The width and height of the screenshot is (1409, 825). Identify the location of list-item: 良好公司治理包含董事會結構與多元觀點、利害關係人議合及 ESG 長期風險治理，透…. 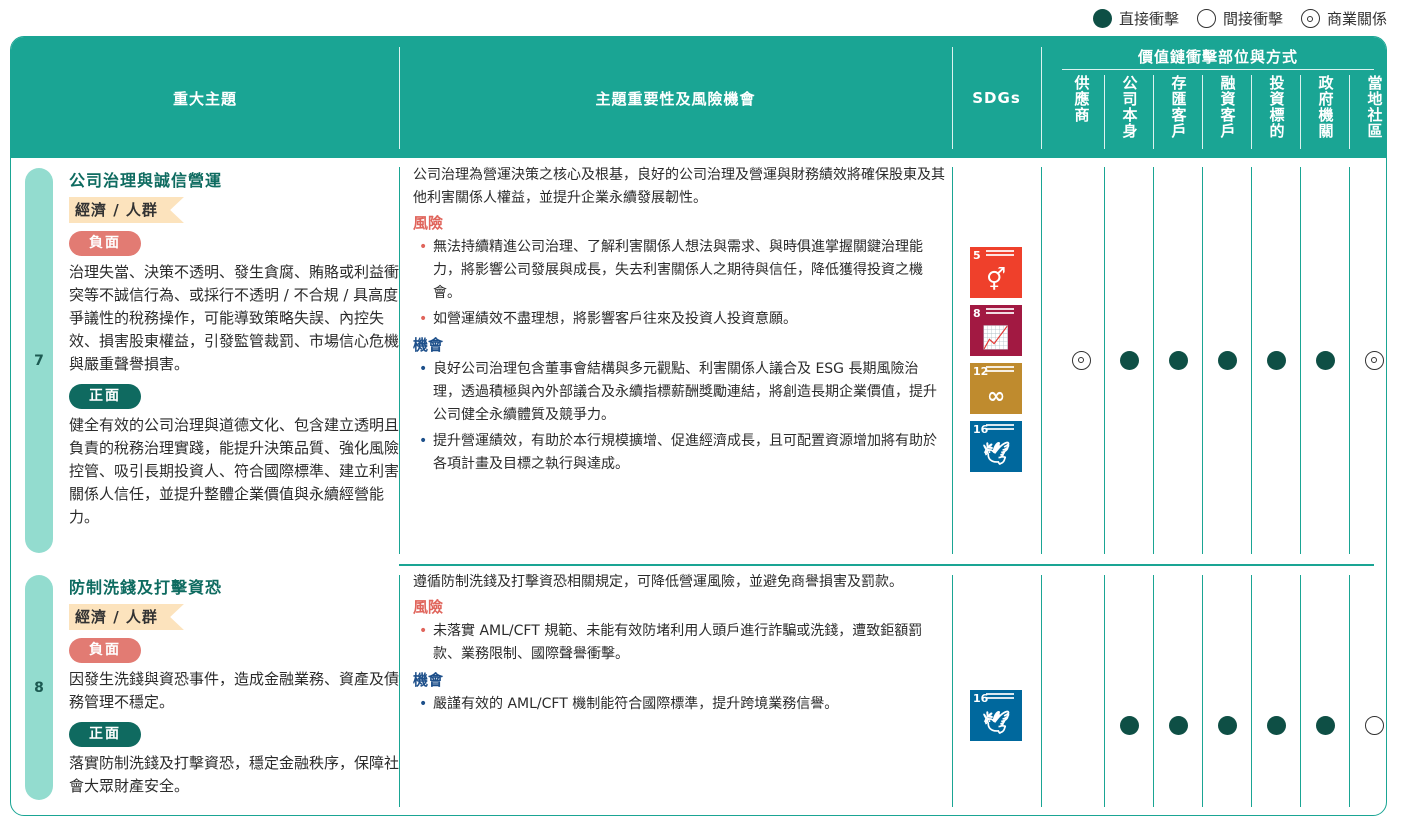
(679, 392).